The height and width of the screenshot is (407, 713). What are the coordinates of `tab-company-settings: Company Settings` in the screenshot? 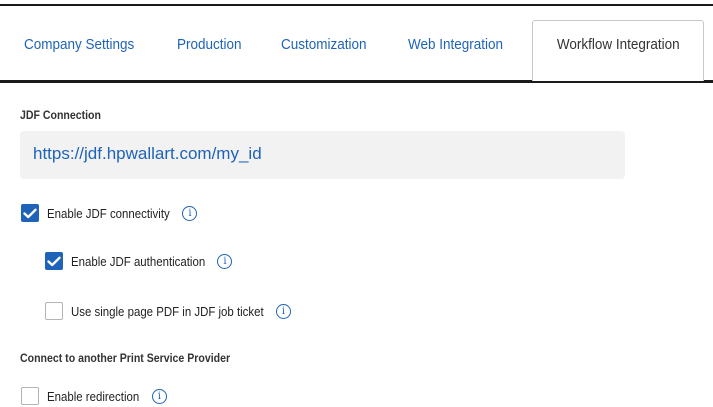 It's located at (79, 44).